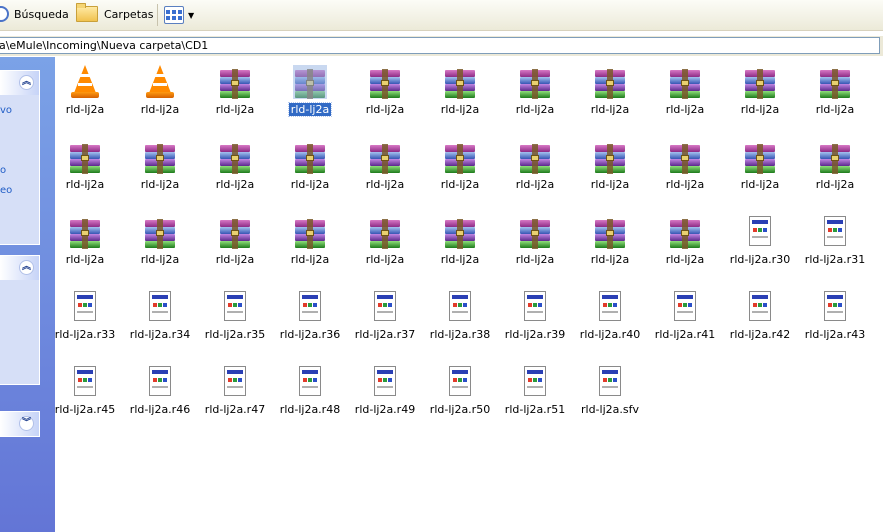  What do you see at coordinates (6, 190) in the screenshot?
I see `task-link-3: eo` at bounding box center [6, 190].